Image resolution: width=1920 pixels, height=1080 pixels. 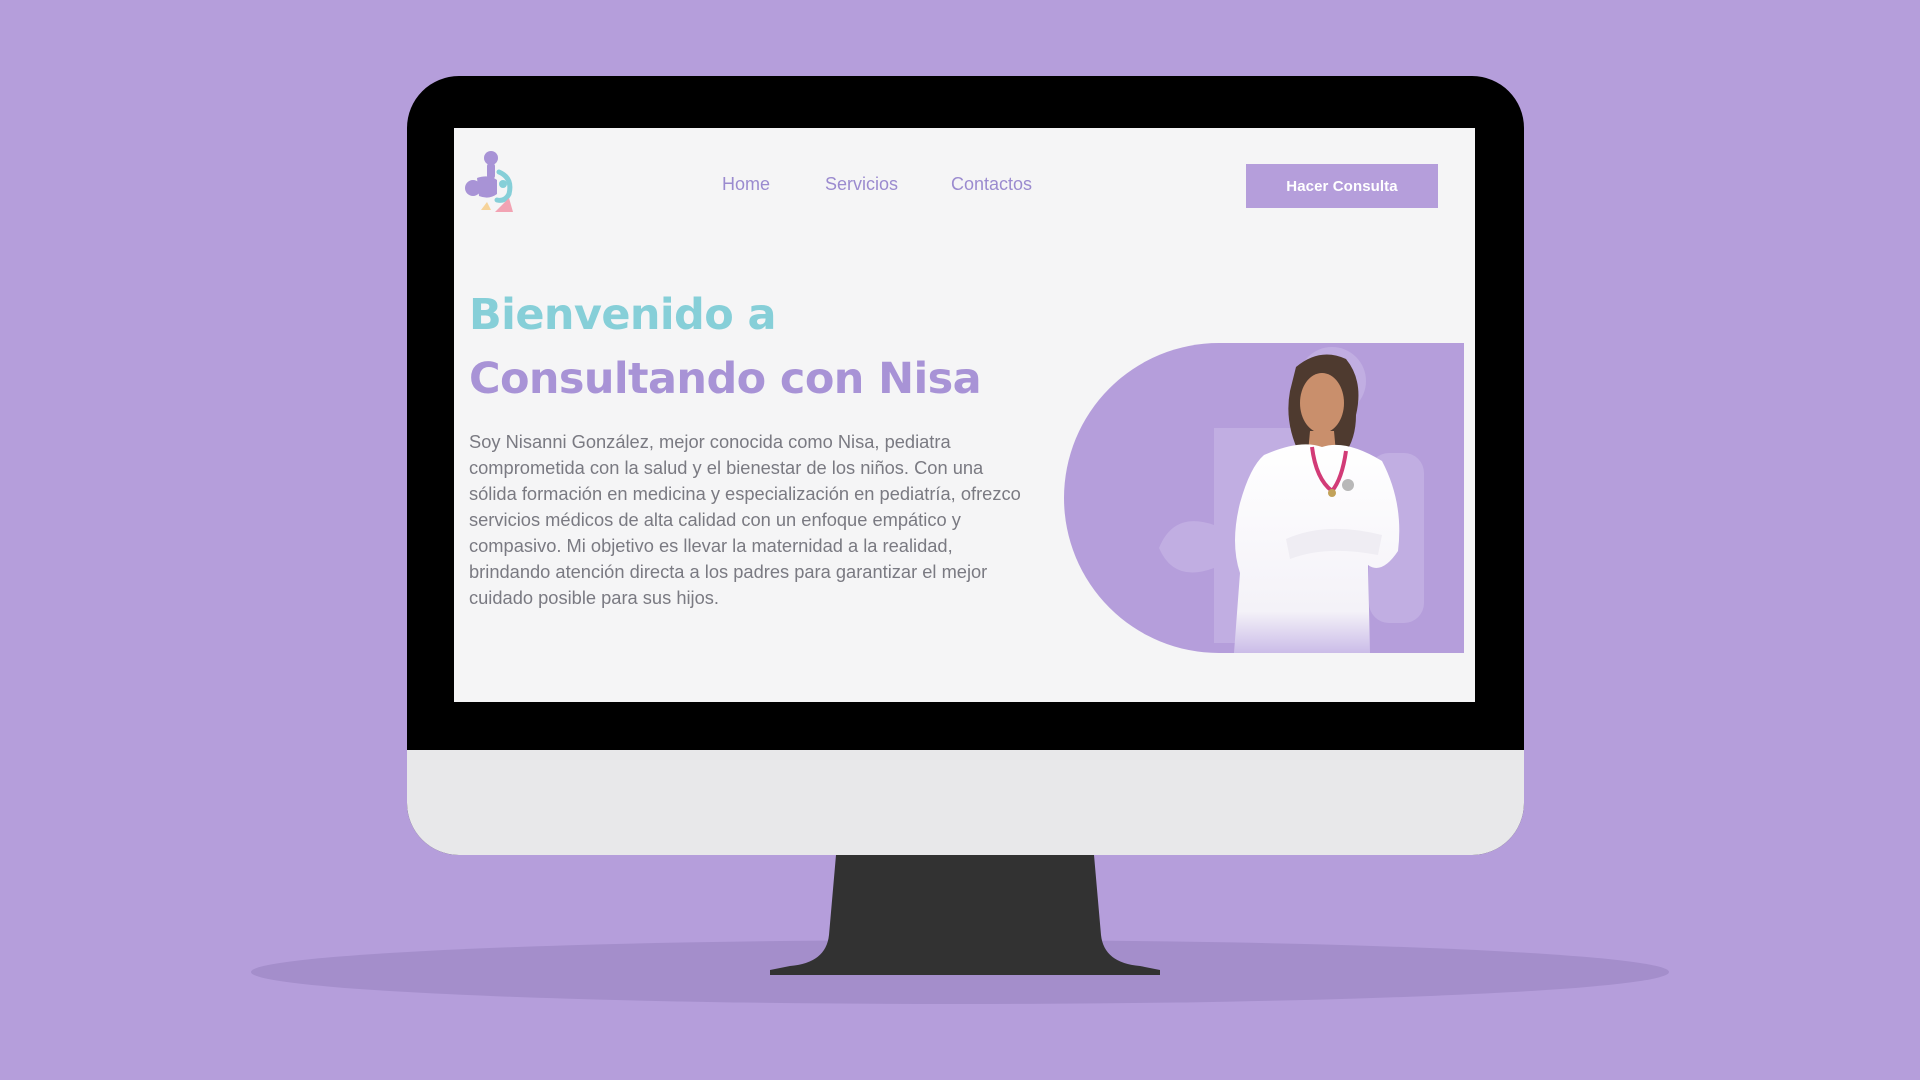 I want to click on hero-title: Bienvenido a Consultando con Nisa, so click(x=725, y=347).